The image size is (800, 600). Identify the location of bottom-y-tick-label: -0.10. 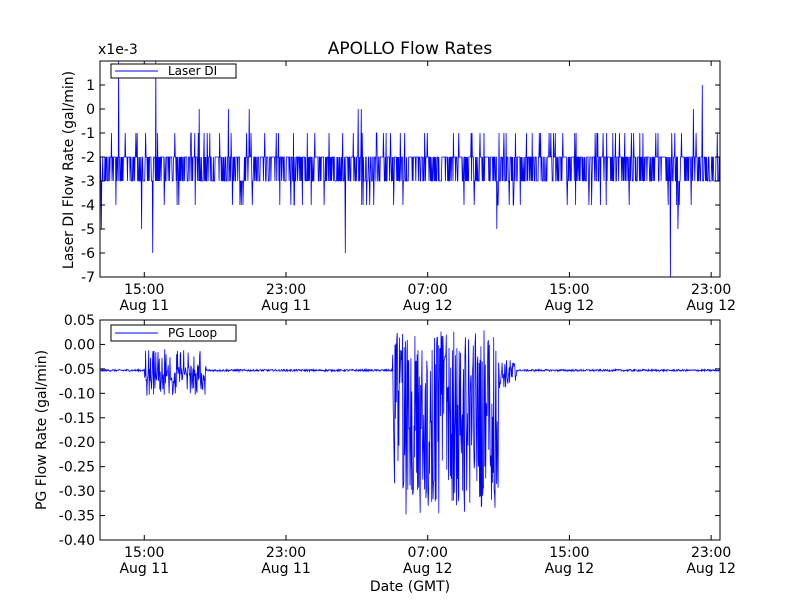
(77, 394).